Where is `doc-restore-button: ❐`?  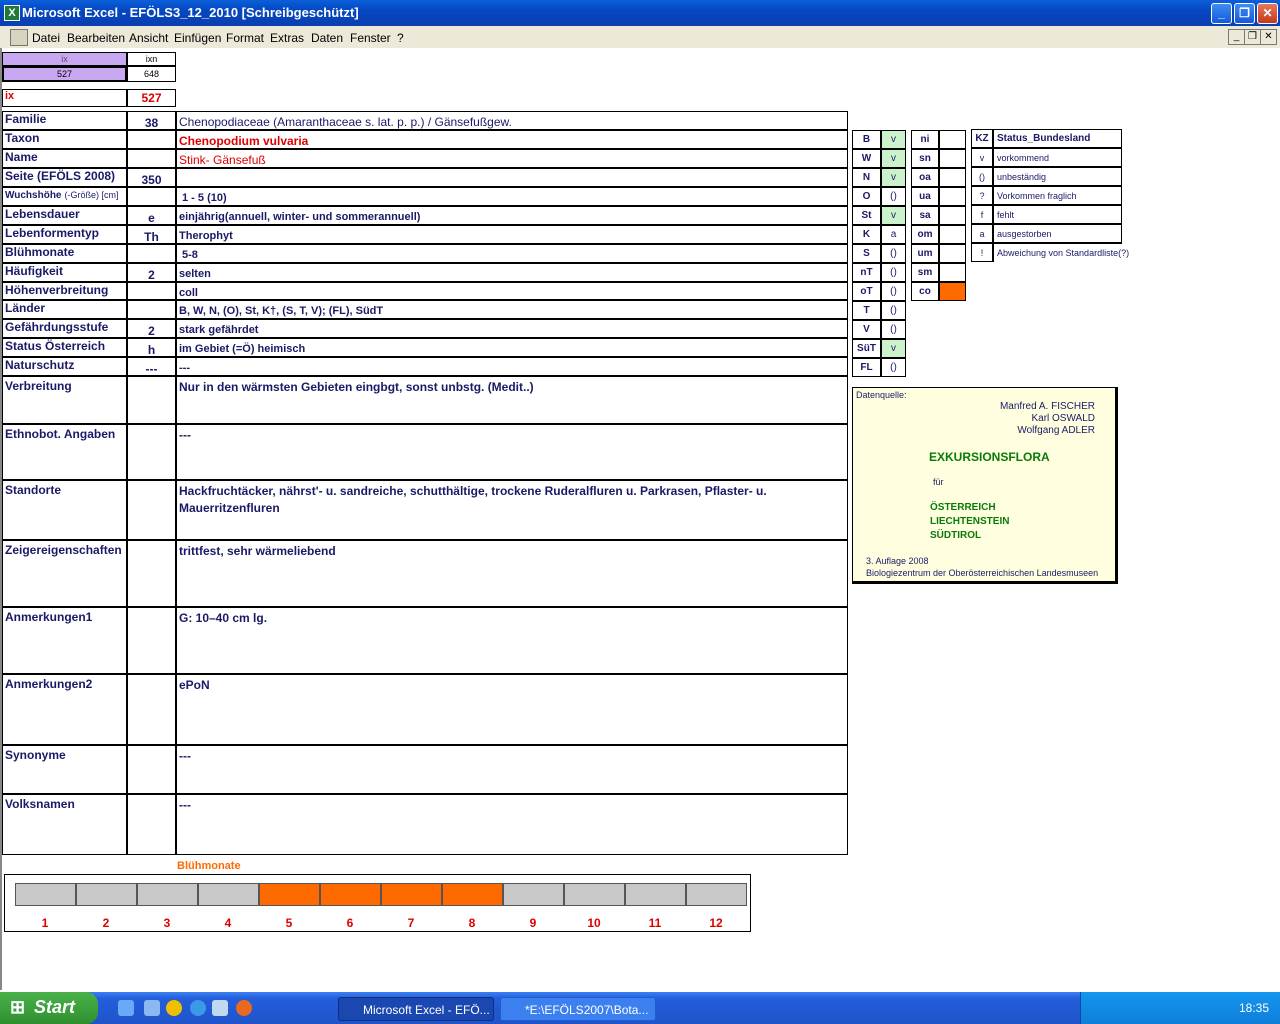
doc-restore-button: ❐ is located at coordinates (1252, 37).